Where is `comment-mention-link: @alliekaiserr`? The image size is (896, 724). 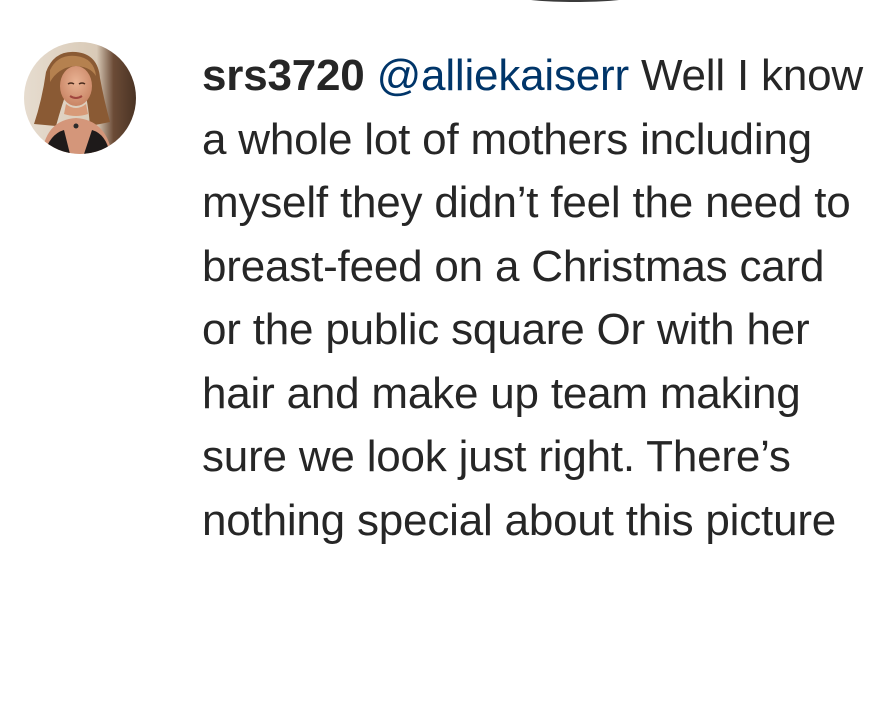 comment-mention-link: @alliekaiserr is located at coordinates (503, 75).